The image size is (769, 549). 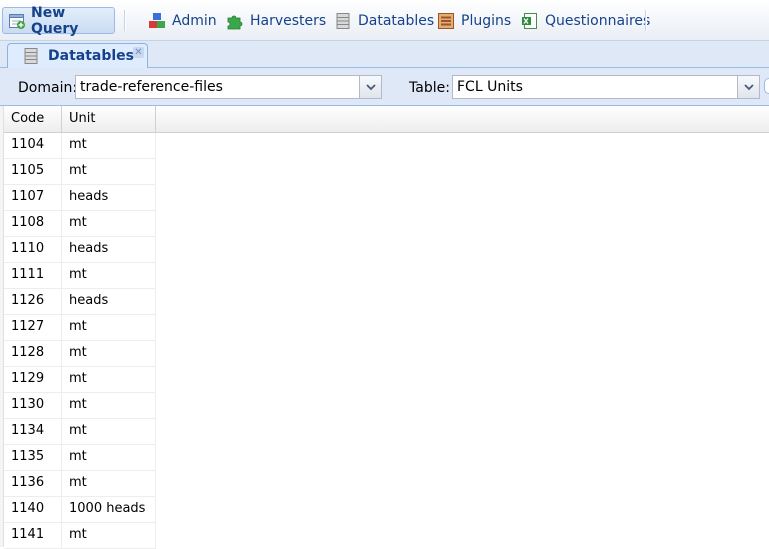 What do you see at coordinates (33, 509) in the screenshot?
I see `cell-code: 1140` at bounding box center [33, 509].